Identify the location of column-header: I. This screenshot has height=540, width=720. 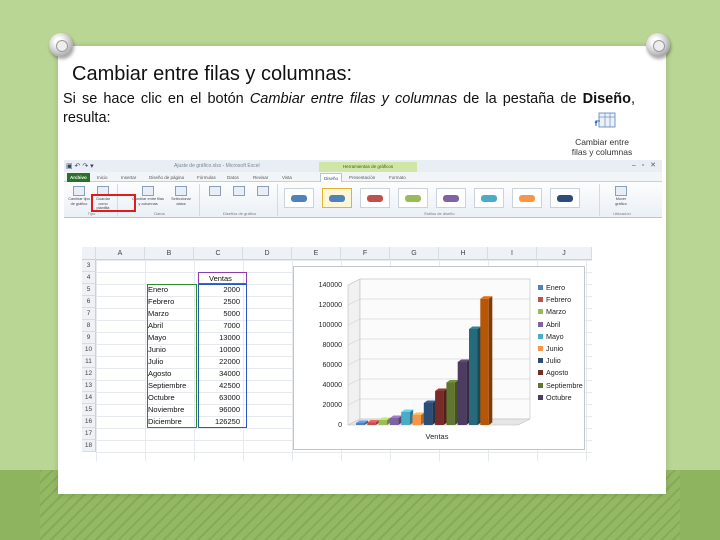
(512, 253).